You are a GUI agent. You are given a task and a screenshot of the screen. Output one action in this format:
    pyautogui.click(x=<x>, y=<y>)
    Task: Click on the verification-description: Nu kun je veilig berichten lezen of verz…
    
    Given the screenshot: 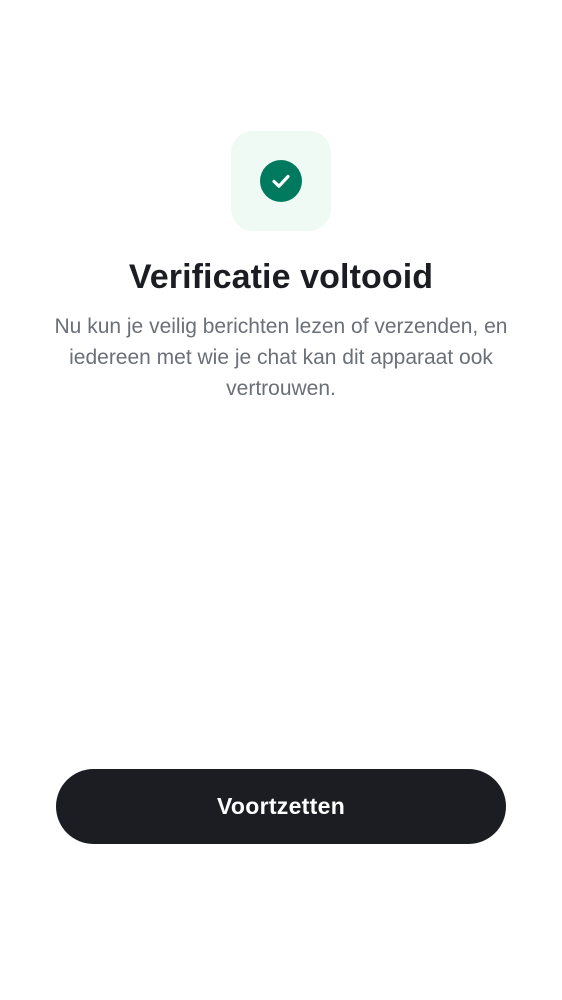 What is the action you would take?
    pyautogui.click(x=281, y=357)
    